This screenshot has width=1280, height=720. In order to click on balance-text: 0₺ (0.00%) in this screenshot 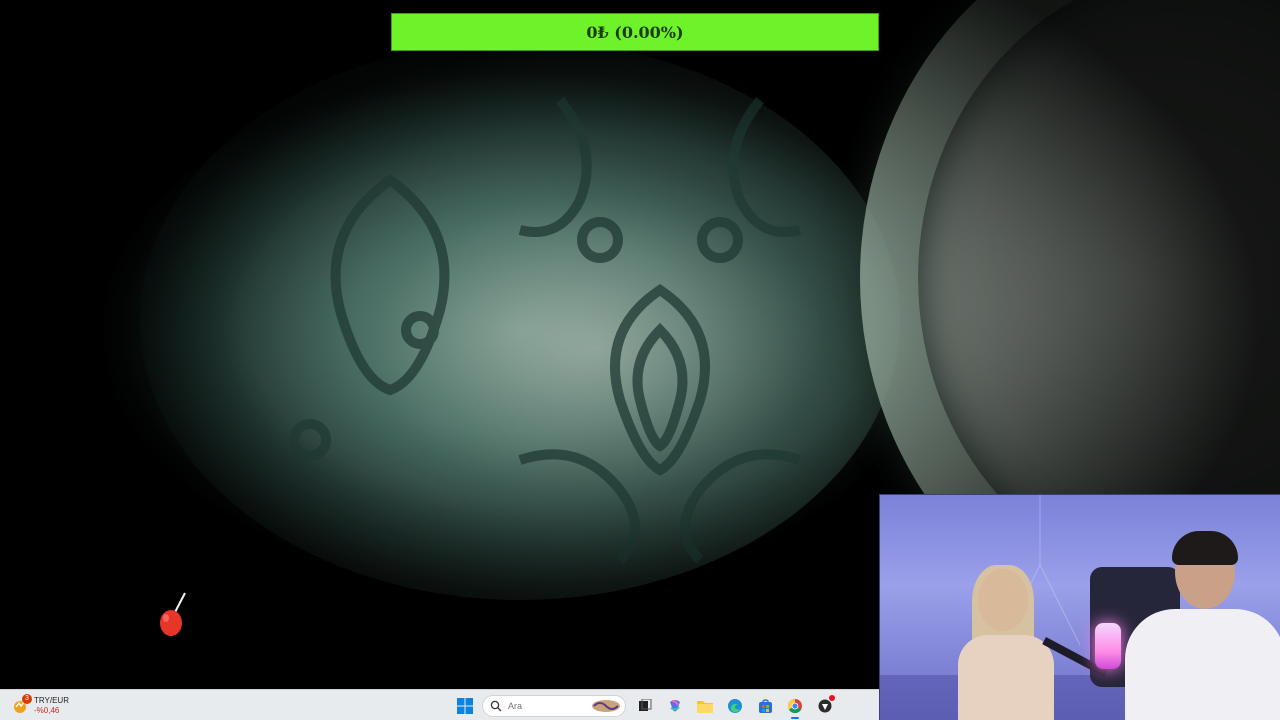, I will do `click(635, 32)`.